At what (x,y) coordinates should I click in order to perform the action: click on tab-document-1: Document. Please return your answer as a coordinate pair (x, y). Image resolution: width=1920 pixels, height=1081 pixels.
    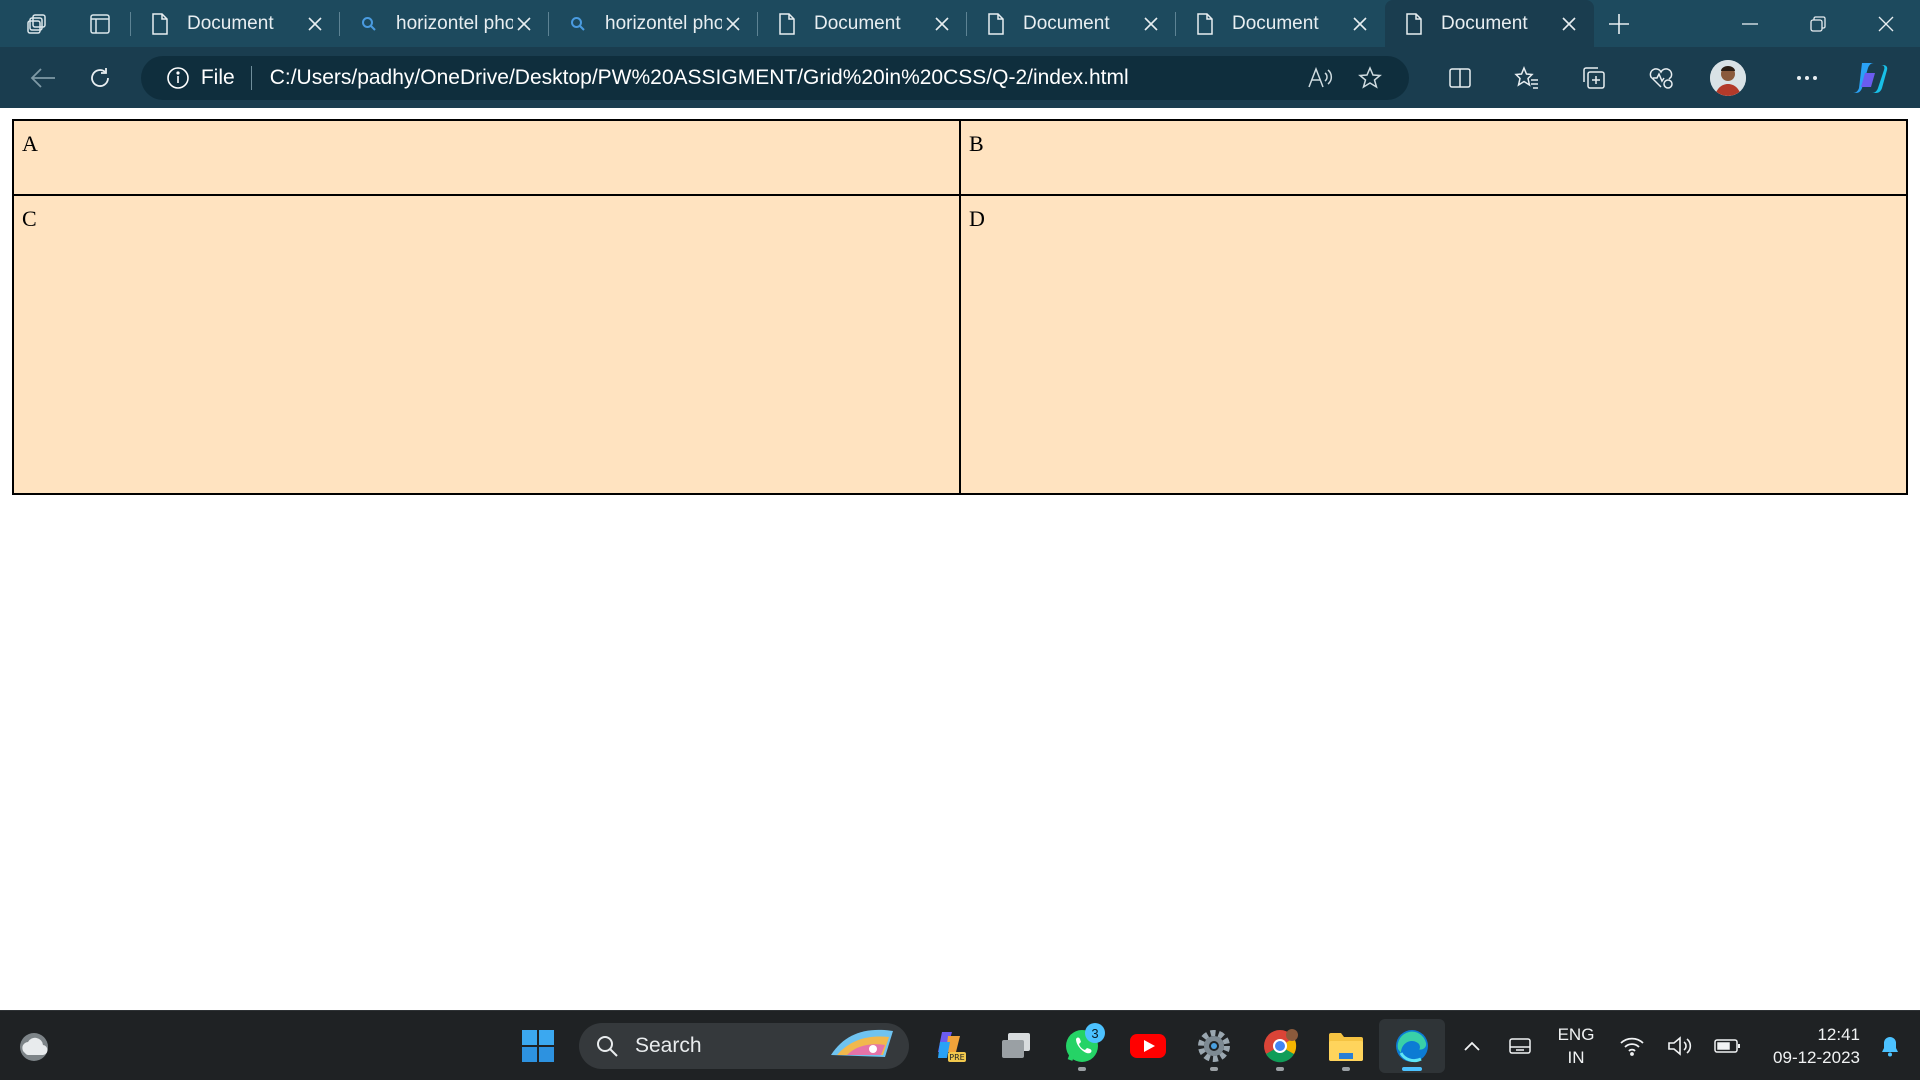
    Looking at the image, I should click on (235, 23).